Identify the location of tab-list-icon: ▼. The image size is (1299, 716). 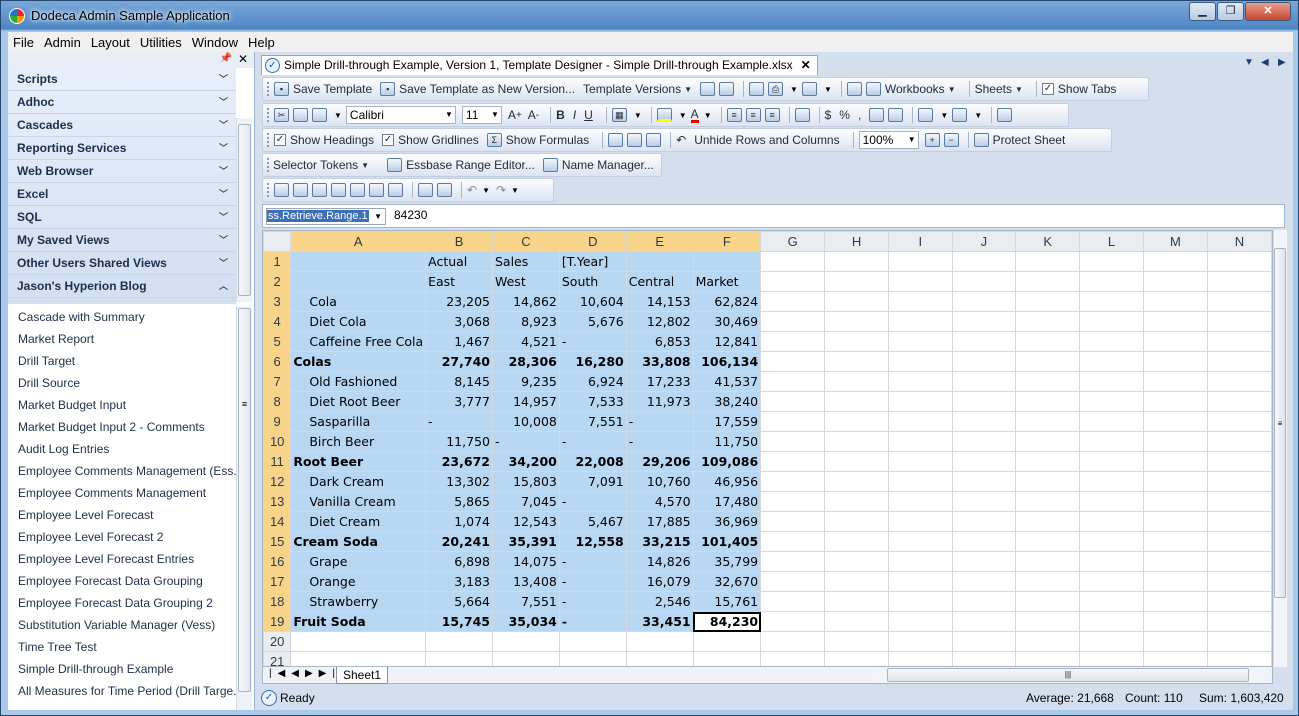
(1249, 62).